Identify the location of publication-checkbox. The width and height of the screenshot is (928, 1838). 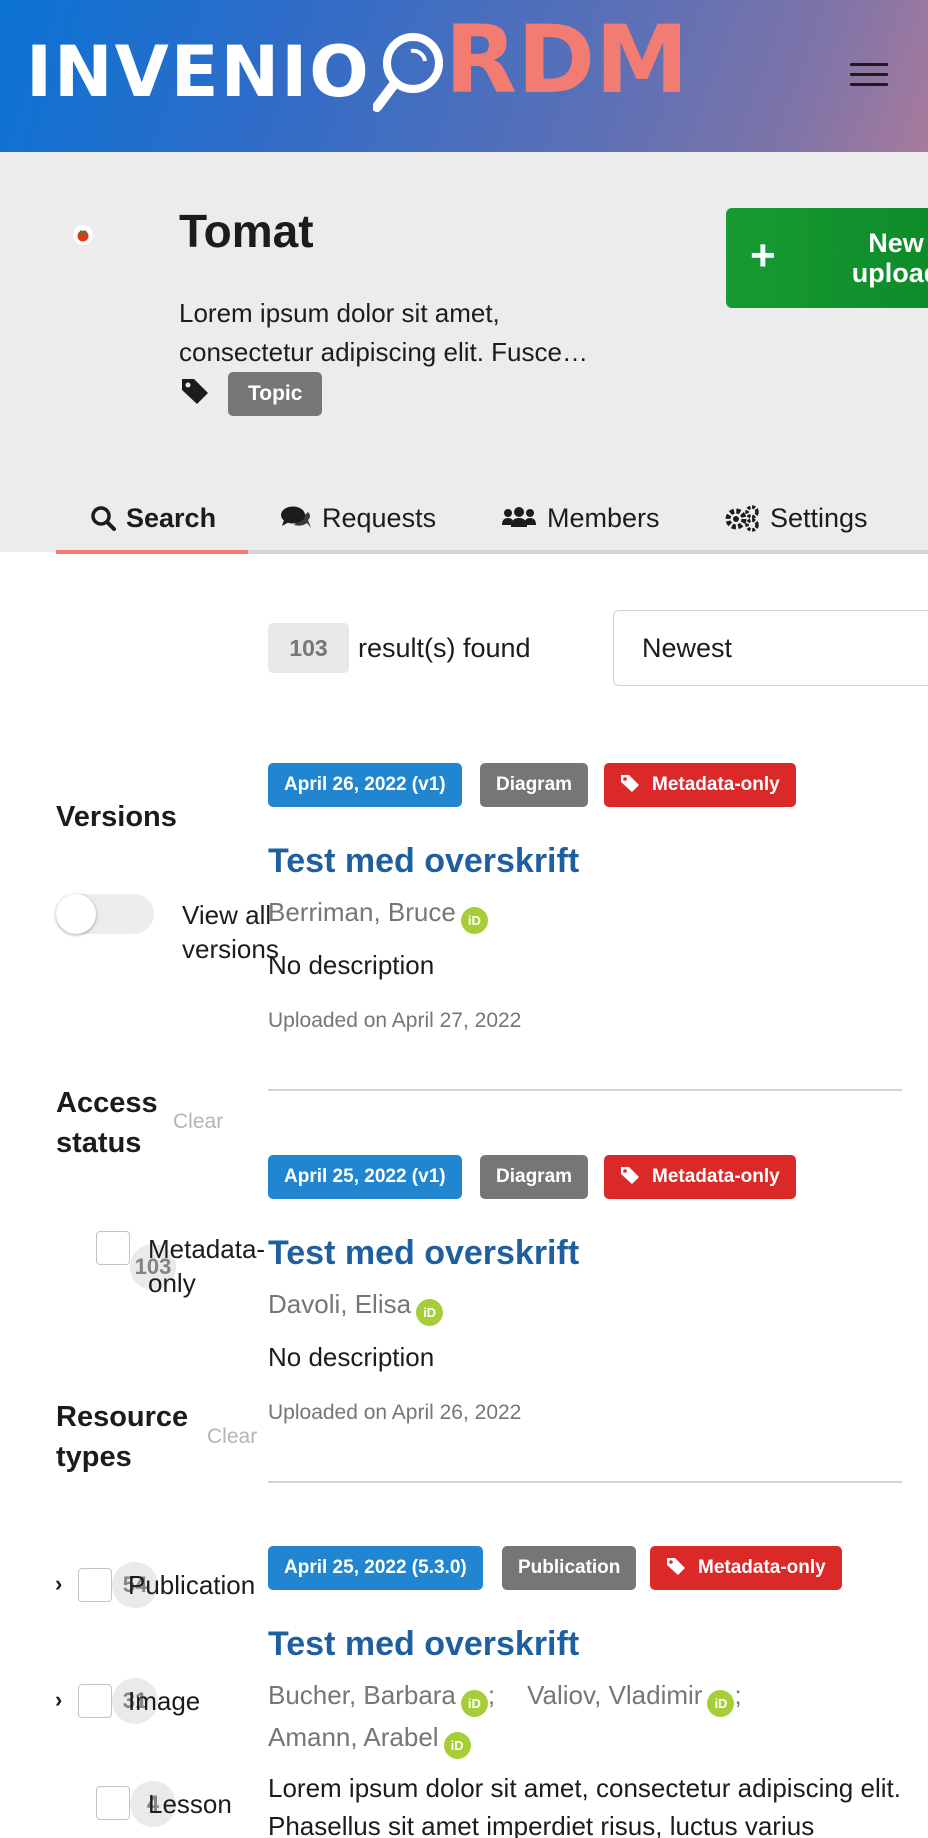
(95, 1585).